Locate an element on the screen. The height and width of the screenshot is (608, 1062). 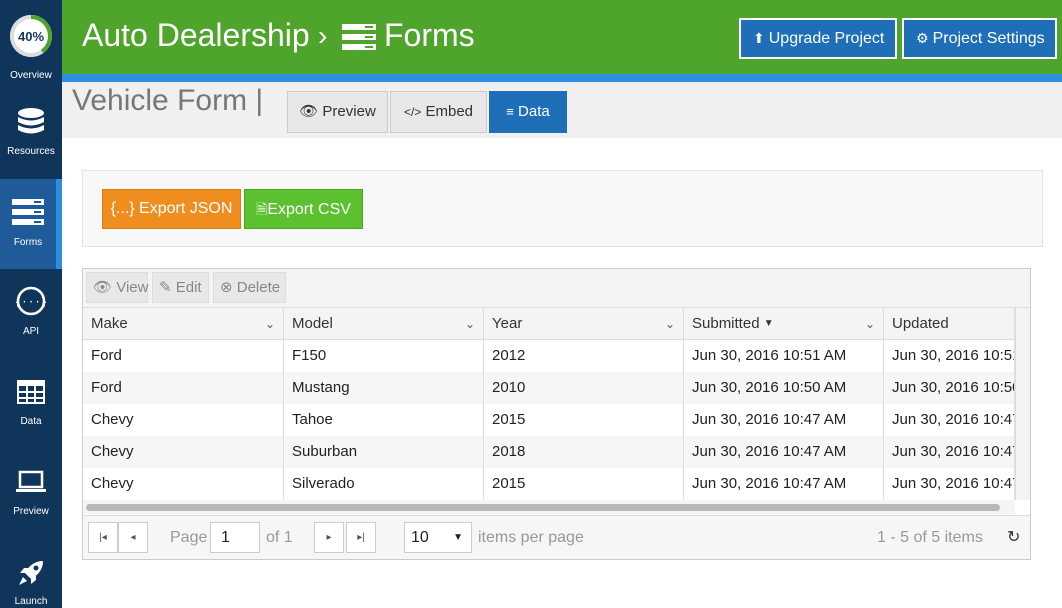
database-icon: ≡ is located at coordinates (510, 111).